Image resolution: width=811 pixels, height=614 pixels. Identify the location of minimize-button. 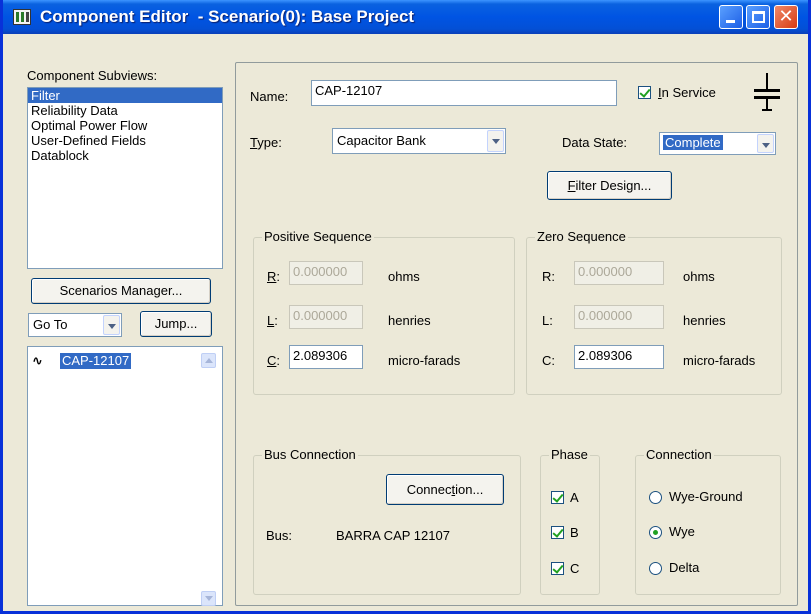
(731, 17).